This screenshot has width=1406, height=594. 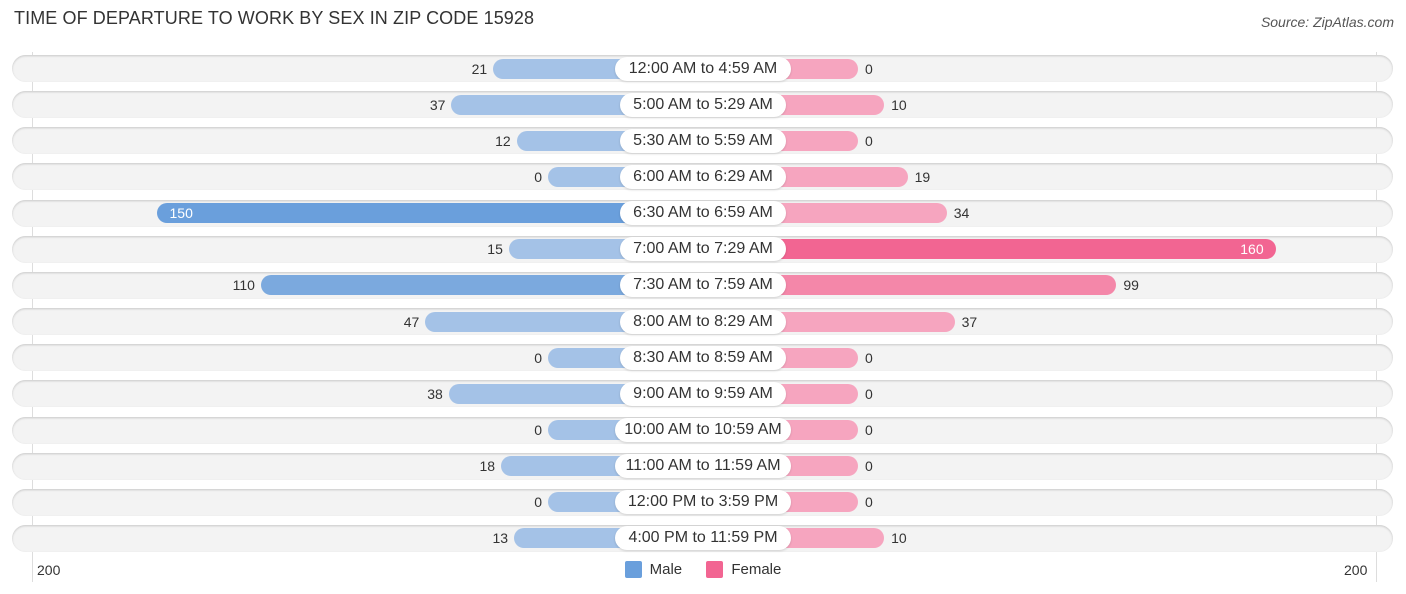 I want to click on female-value-label: 37, so click(x=969, y=321).